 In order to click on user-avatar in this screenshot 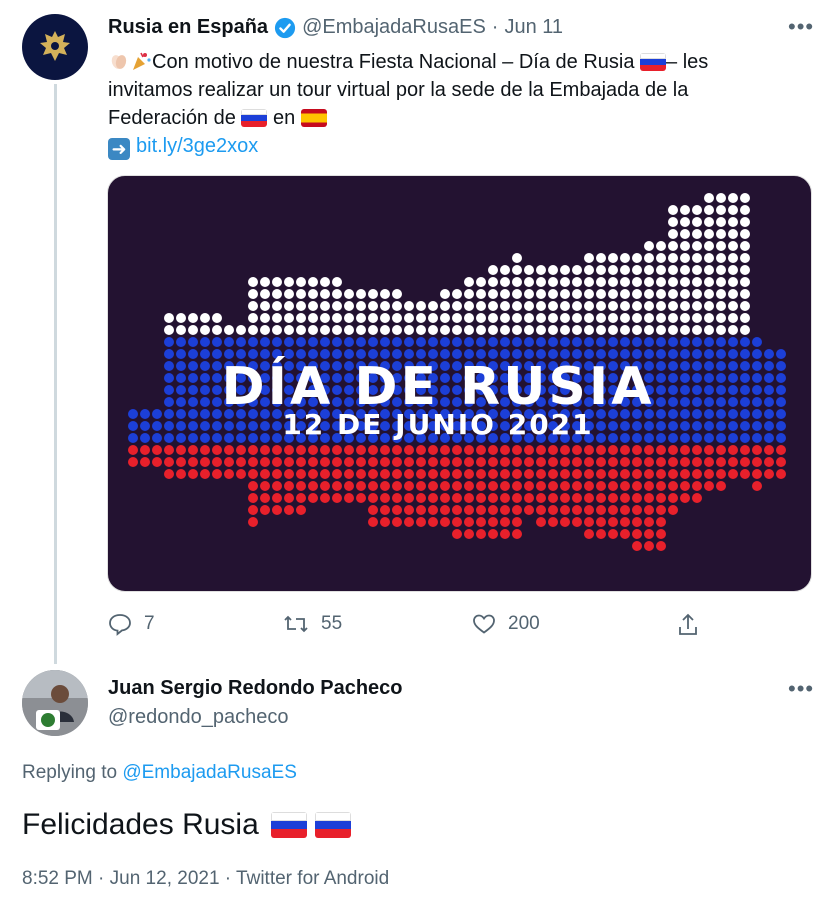, I will do `click(55, 703)`.